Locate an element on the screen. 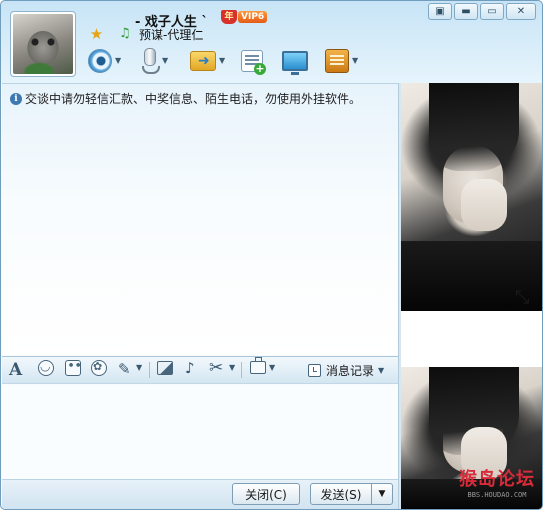 The width and height of the screenshot is (543, 510). skin-button: ▣ is located at coordinates (440, 11).